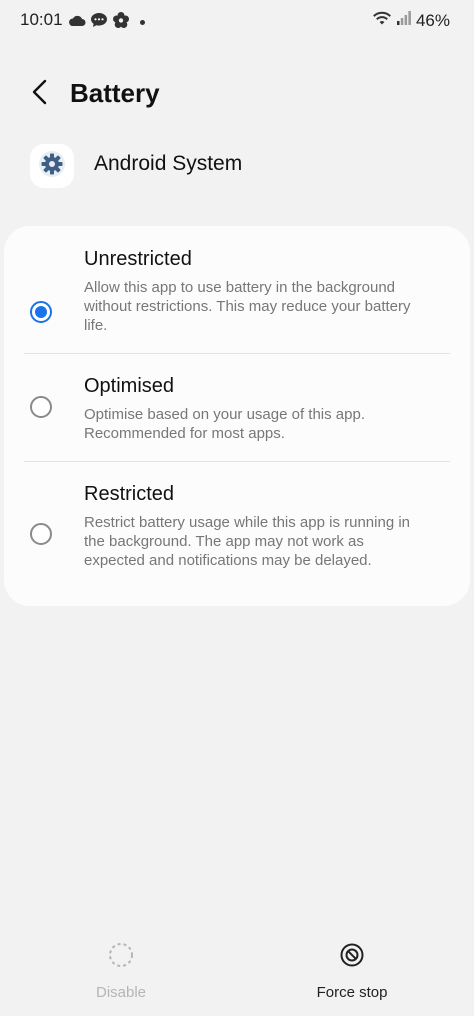  What do you see at coordinates (99, 22) in the screenshot?
I see `chat-icon` at bounding box center [99, 22].